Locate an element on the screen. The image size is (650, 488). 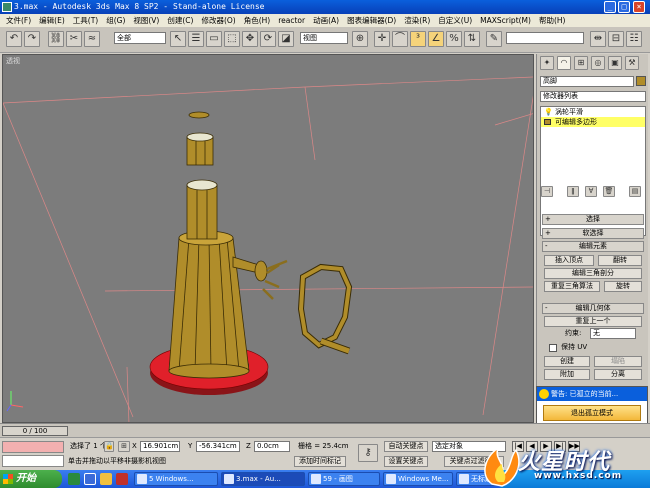
hierarchy-tab-icon: ⊞ is located at coordinates (581, 63).